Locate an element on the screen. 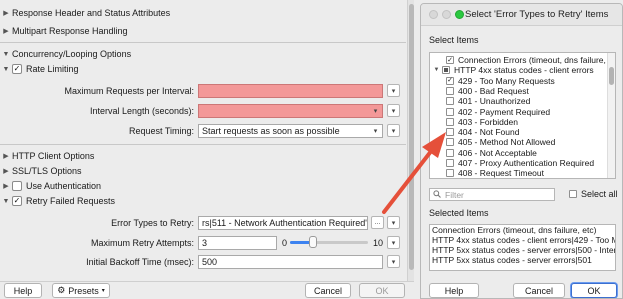 This screenshot has width=623, height=299. select-all-checkbox is located at coordinates (573, 194).